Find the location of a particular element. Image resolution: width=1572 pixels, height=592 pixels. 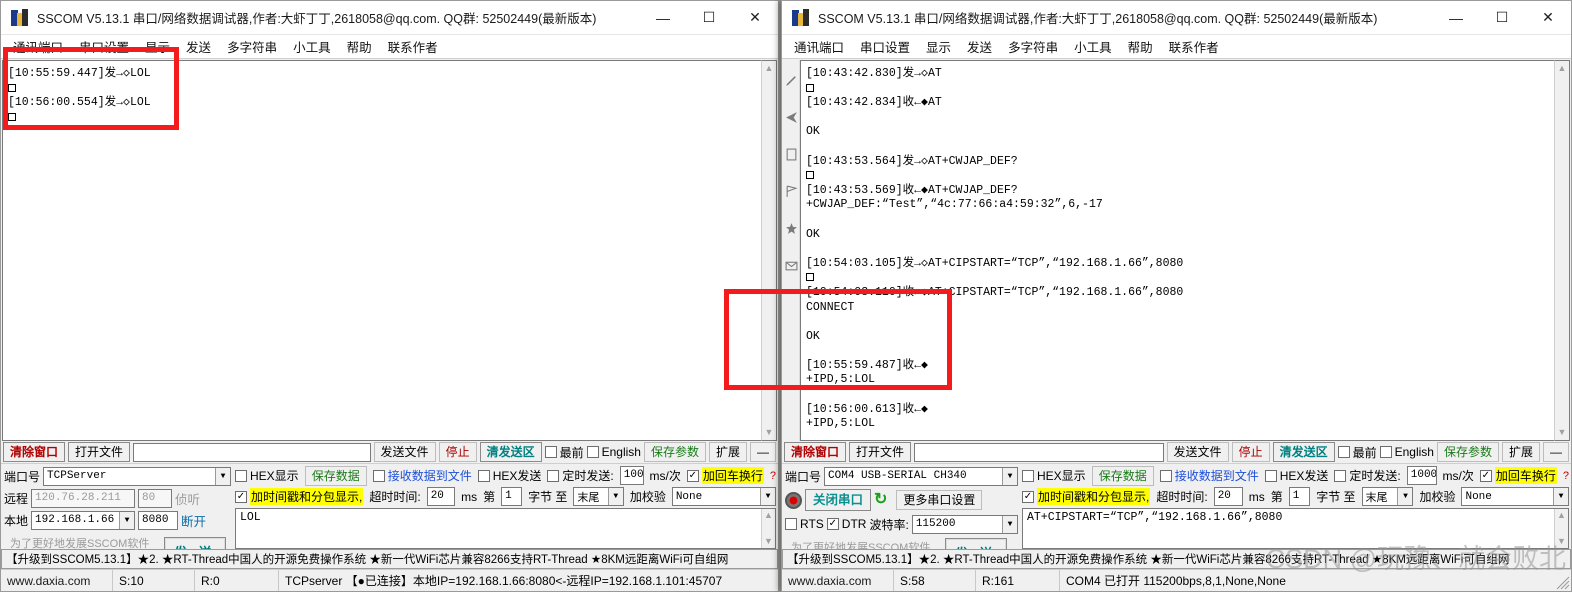

flag-icon is located at coordinates (791, 191).